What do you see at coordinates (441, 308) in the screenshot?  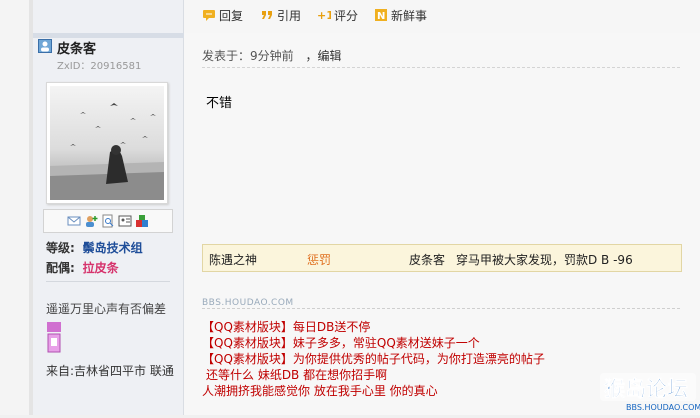 I see `signature-divider` at bounding box center [441, 308].